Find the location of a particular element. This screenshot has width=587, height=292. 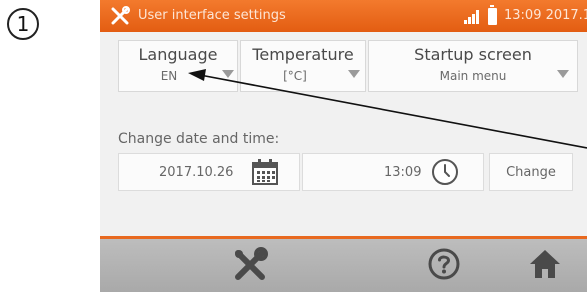

date-value: 2017.10.26 is located at coordinates (196, 172).